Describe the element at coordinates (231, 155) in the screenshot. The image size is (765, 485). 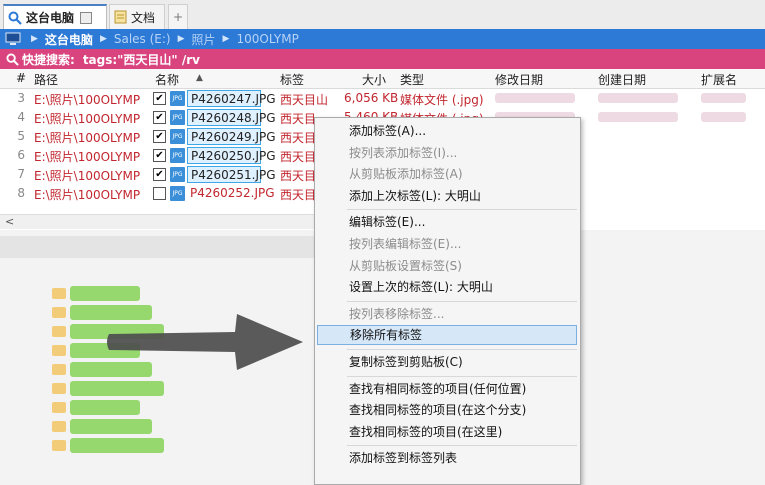
I see `row-file-name: P4260250.JPG` at that location.